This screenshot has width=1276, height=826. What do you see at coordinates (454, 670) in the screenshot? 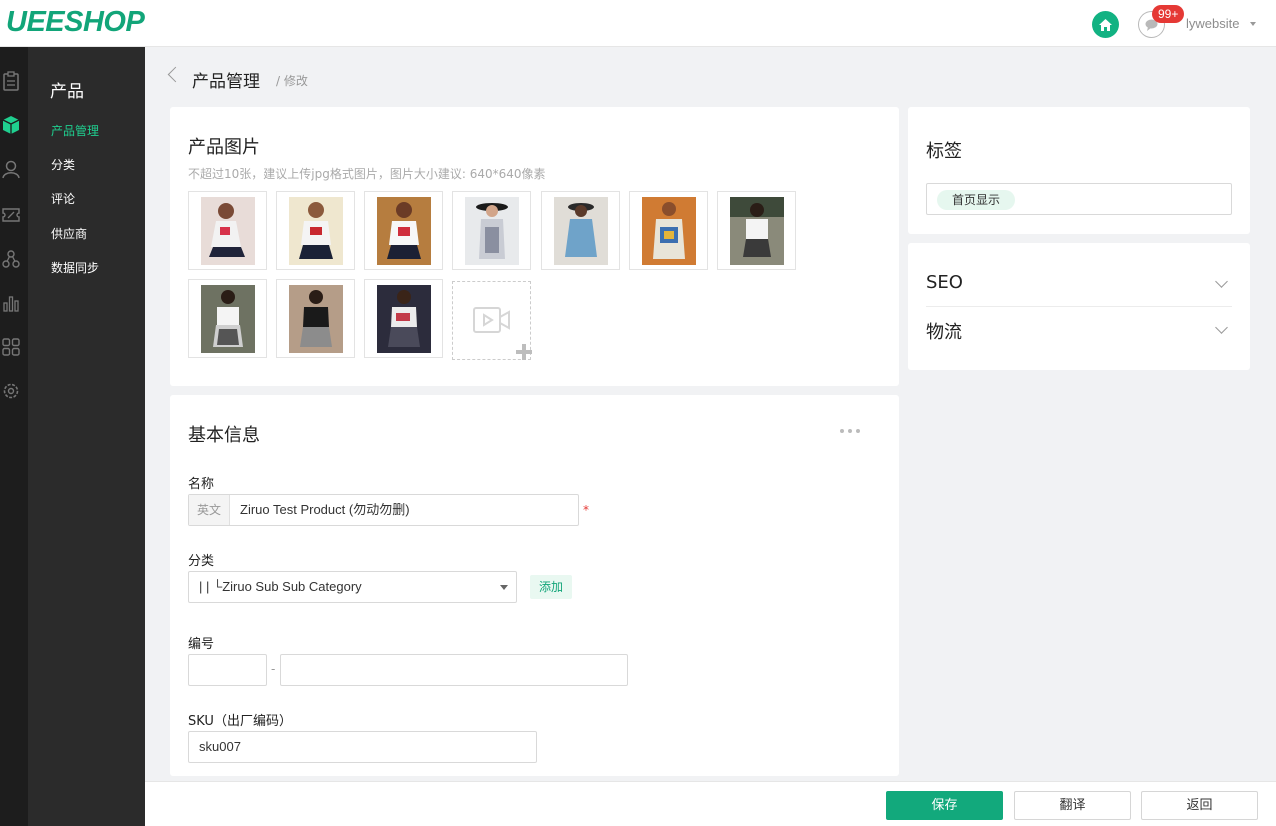
I see `number-input` at bounding box center [454, 670].